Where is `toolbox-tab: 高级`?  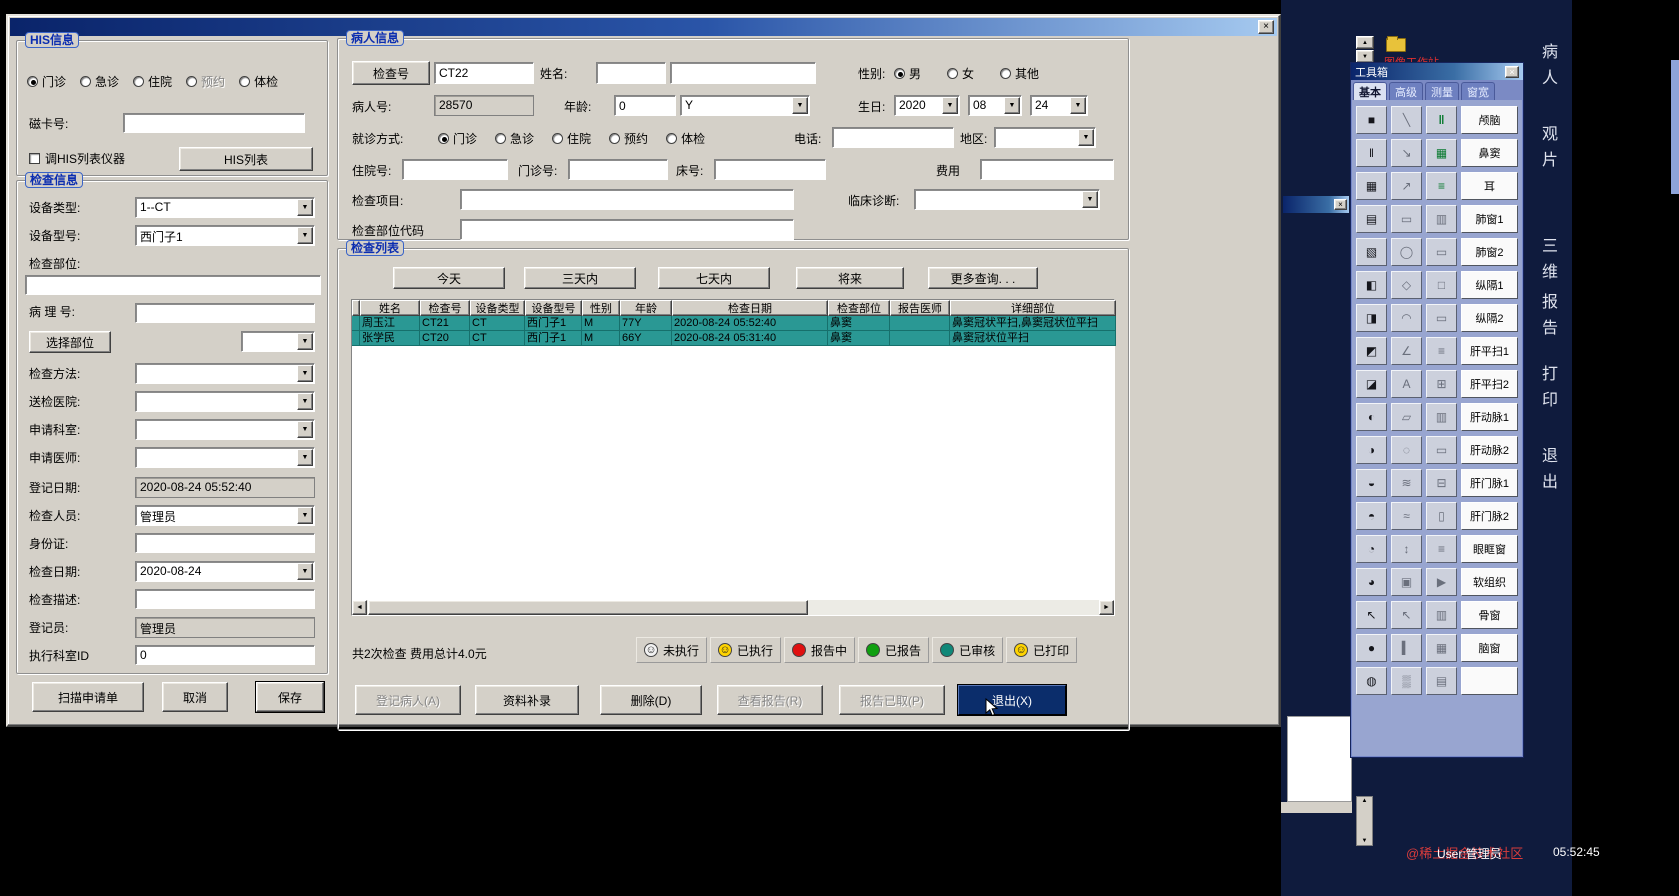 toolbox-tab: 高级 is located at coordinates (1406, 91).